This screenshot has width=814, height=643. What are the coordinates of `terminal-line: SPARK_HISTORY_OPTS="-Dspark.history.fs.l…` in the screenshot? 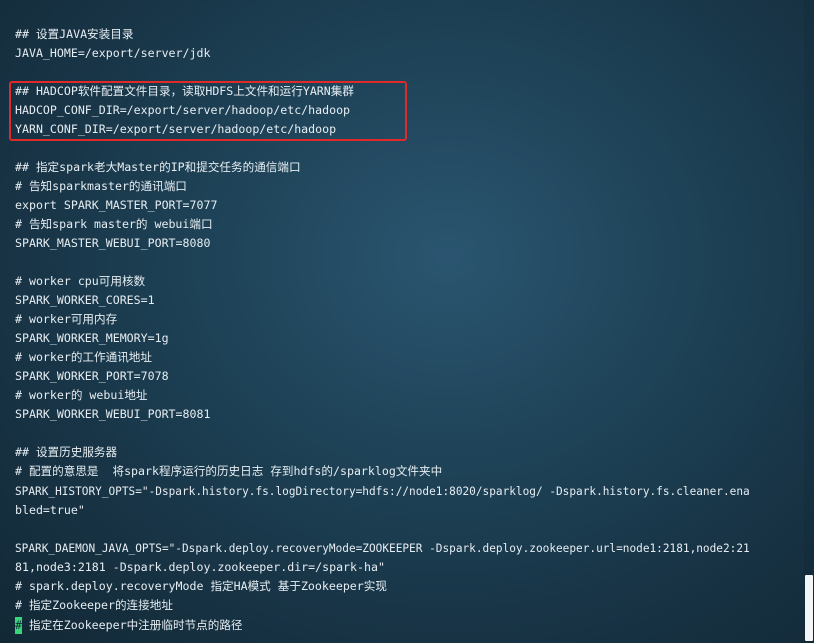 It's located at (382, 491).